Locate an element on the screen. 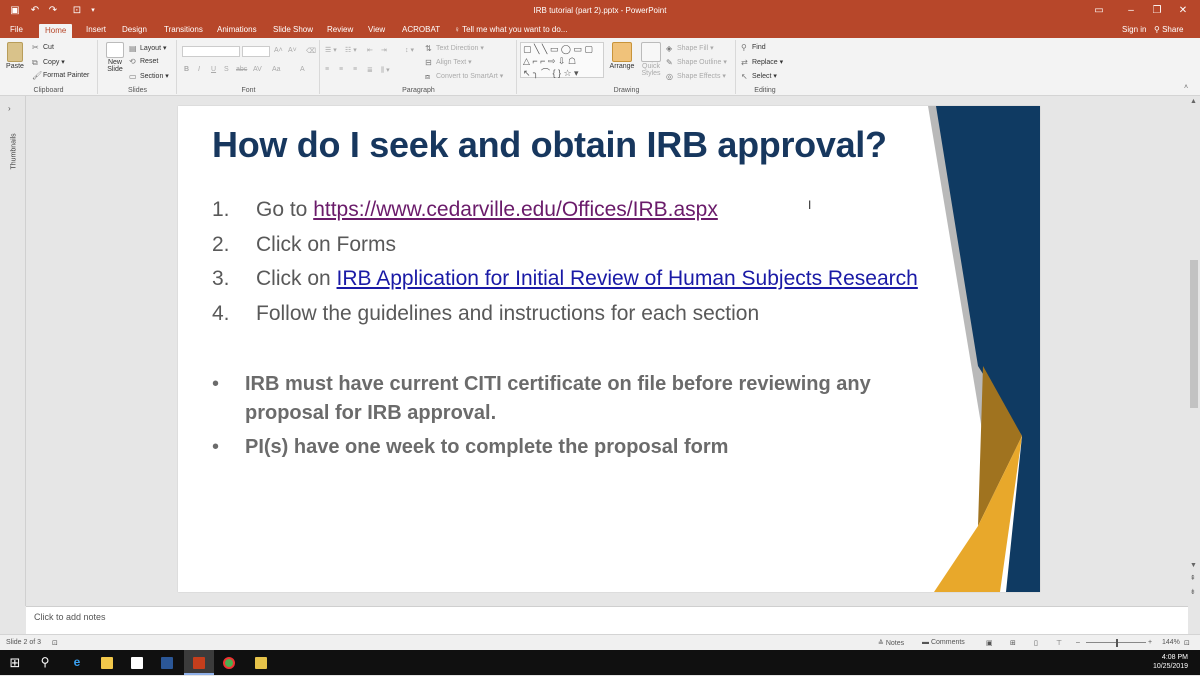 This screenshot has width=1200, height=676. decrease-indent-icon: ⇤ is located at coordinates (370, 50).